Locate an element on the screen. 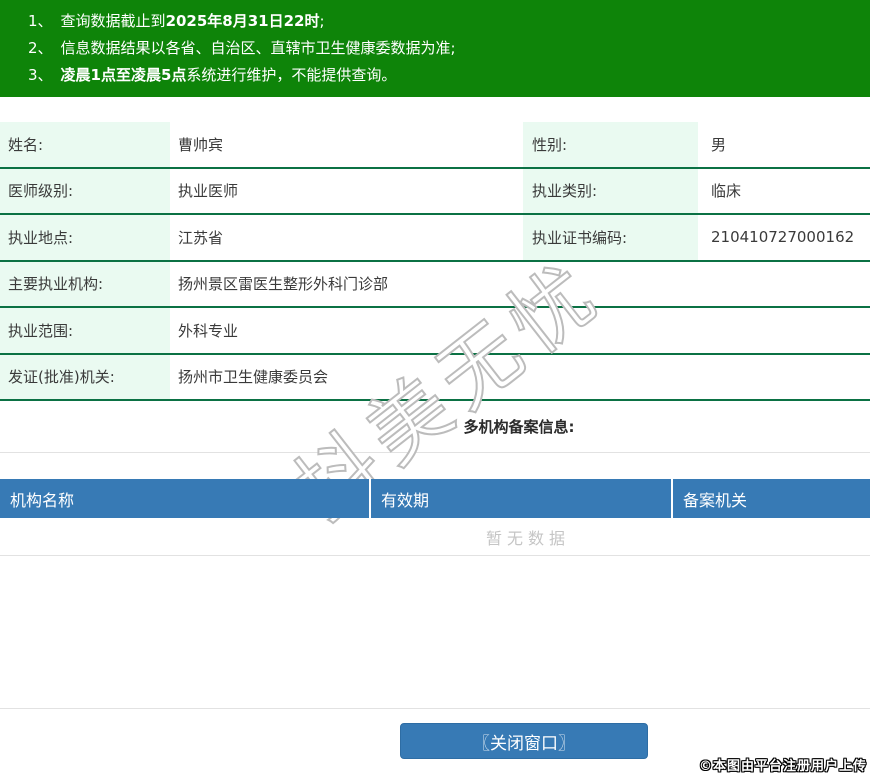  notice-text-bold: 2025年8月31日22时 is located at coordinates (242, 21).